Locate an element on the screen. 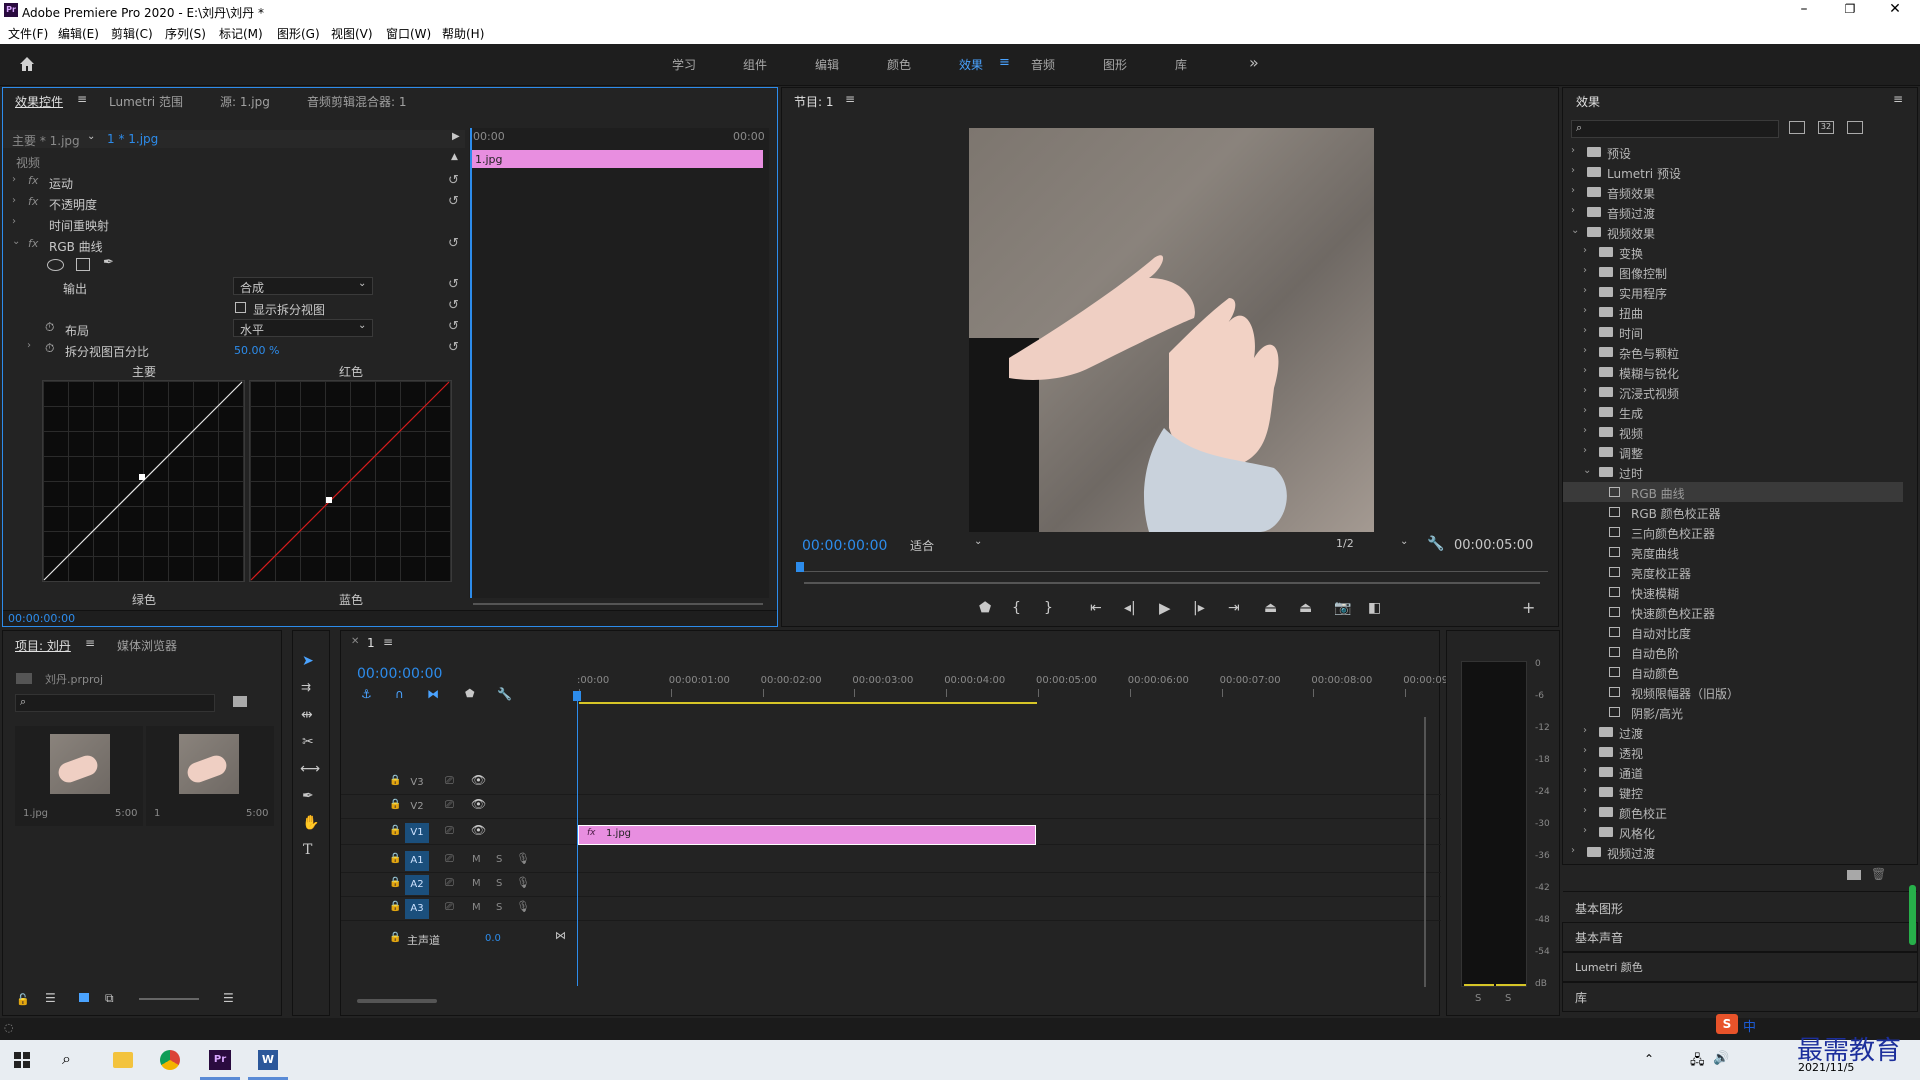 The width and height of the screenshot is (1920, 1080). output-dropdown: 合成 ⌄ is located at coordinates (303, 286).